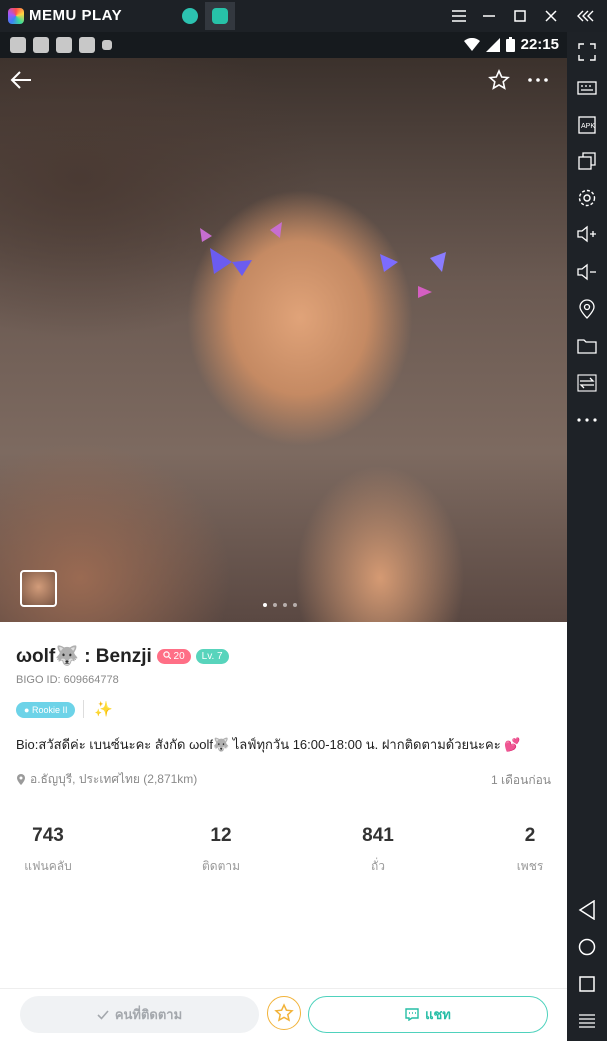 The image size is (607, 1041). Describe the element at coordinates (280, 605) in the screenshot. I see `photo-pager-dots` at that location.